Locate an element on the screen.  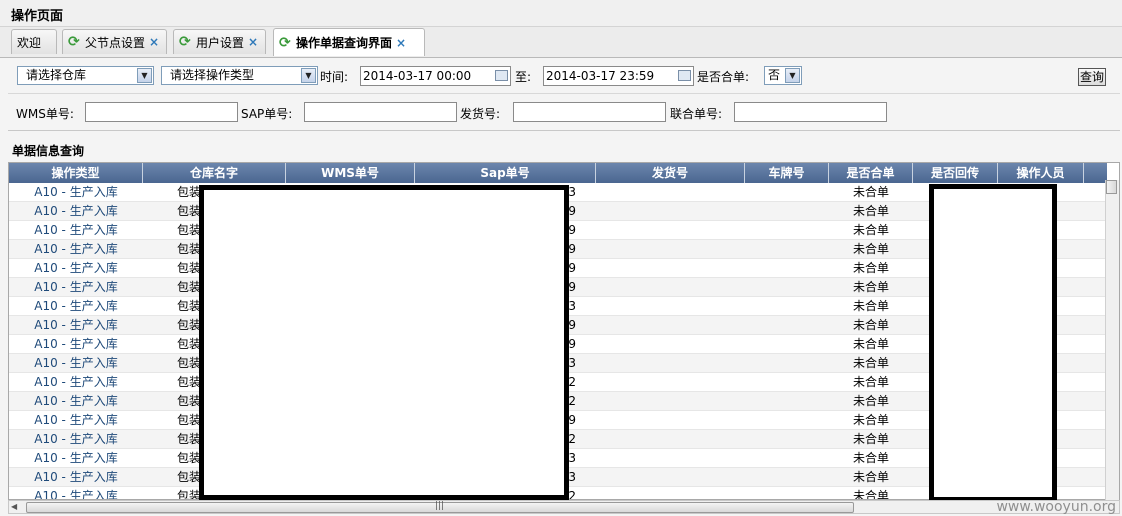
redaction-box is located at coordinates (993, 343).